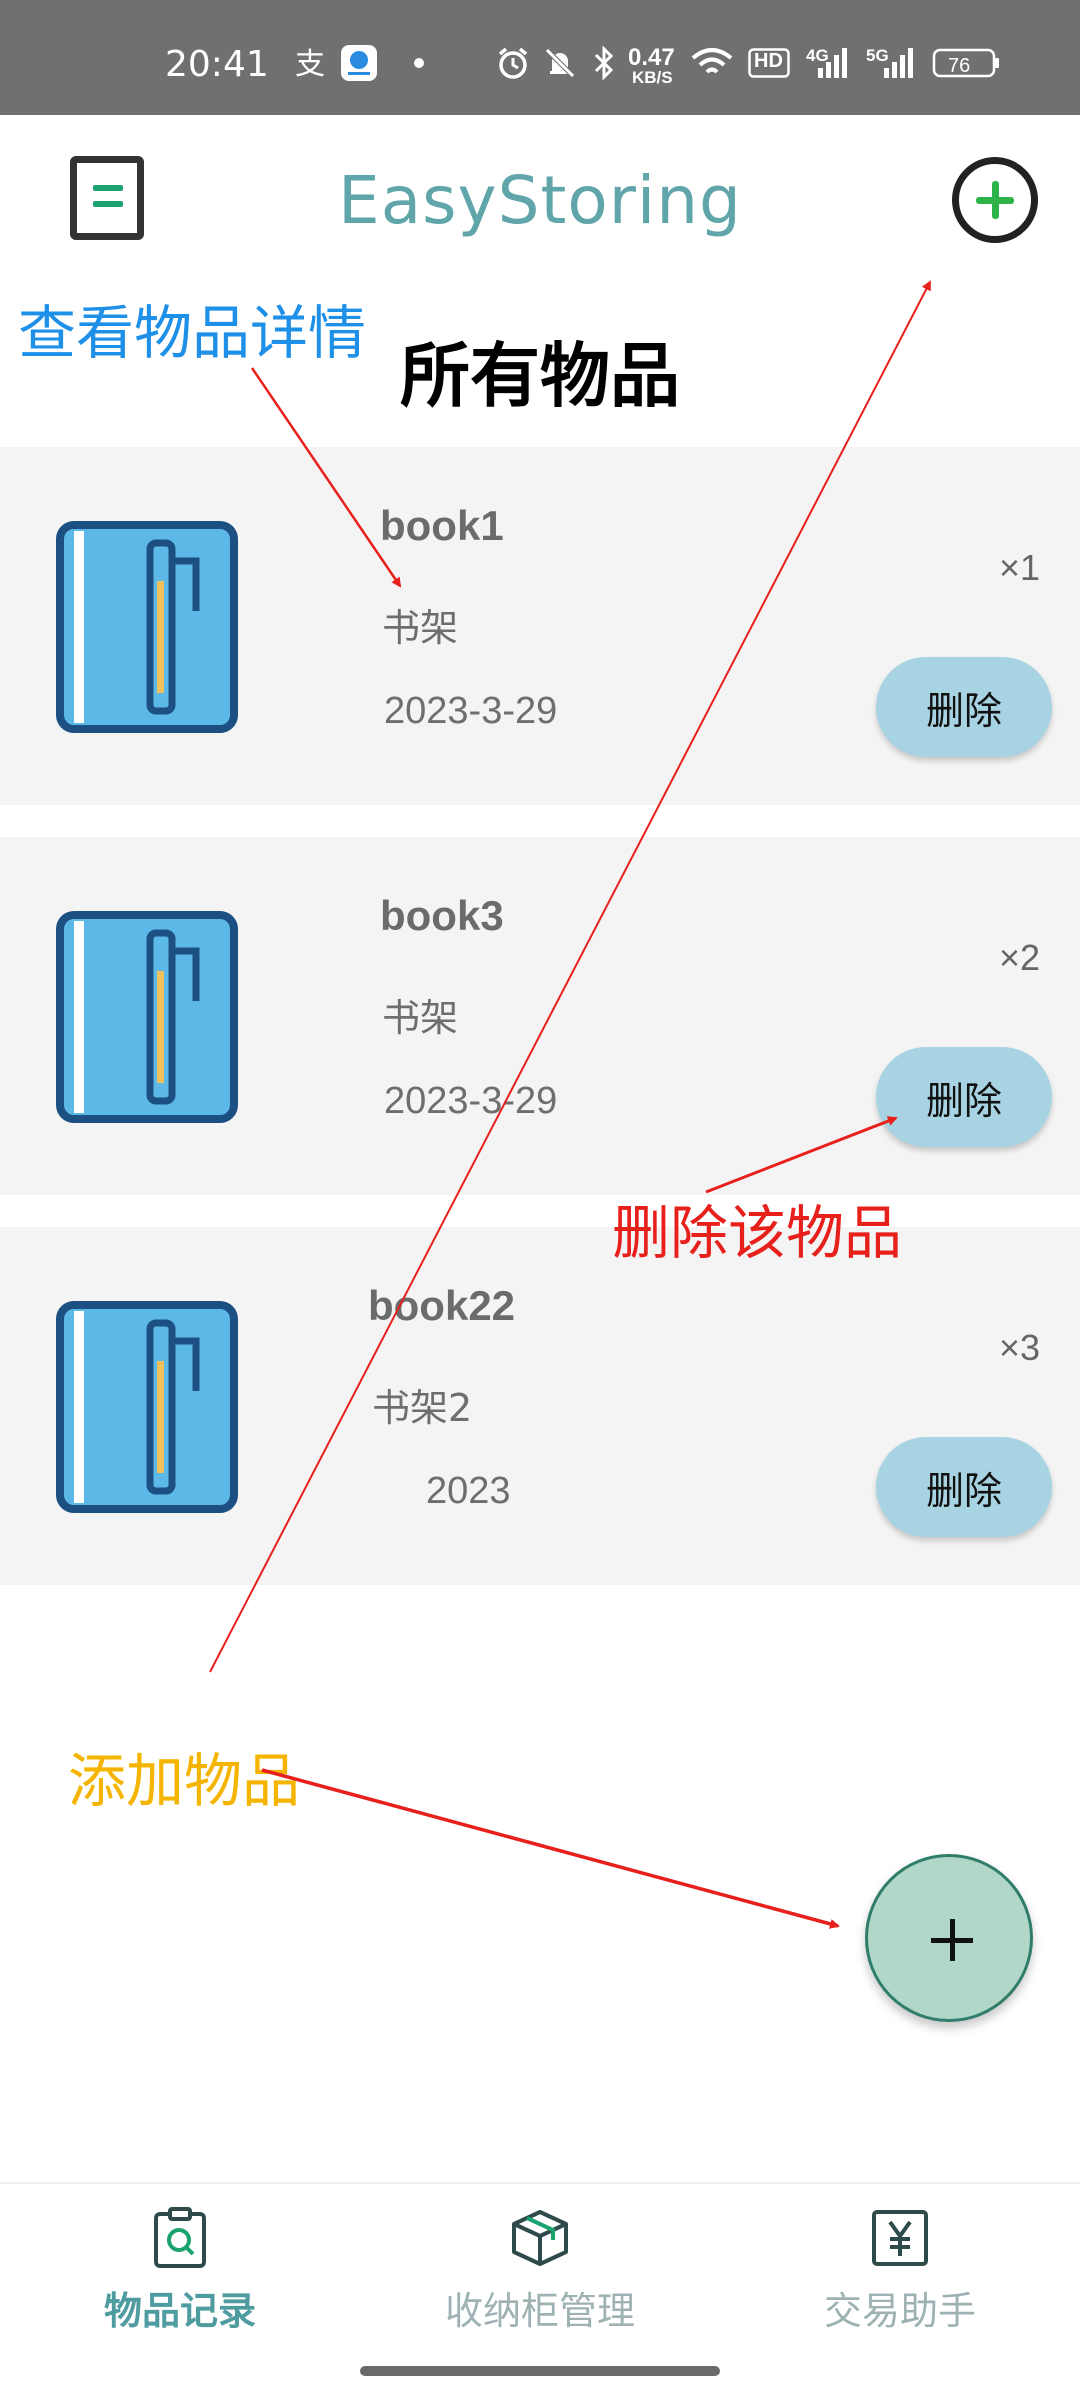 This screenshot has width=1080, height=2400. I want to click on hd-label: HD, so click(768, 61).